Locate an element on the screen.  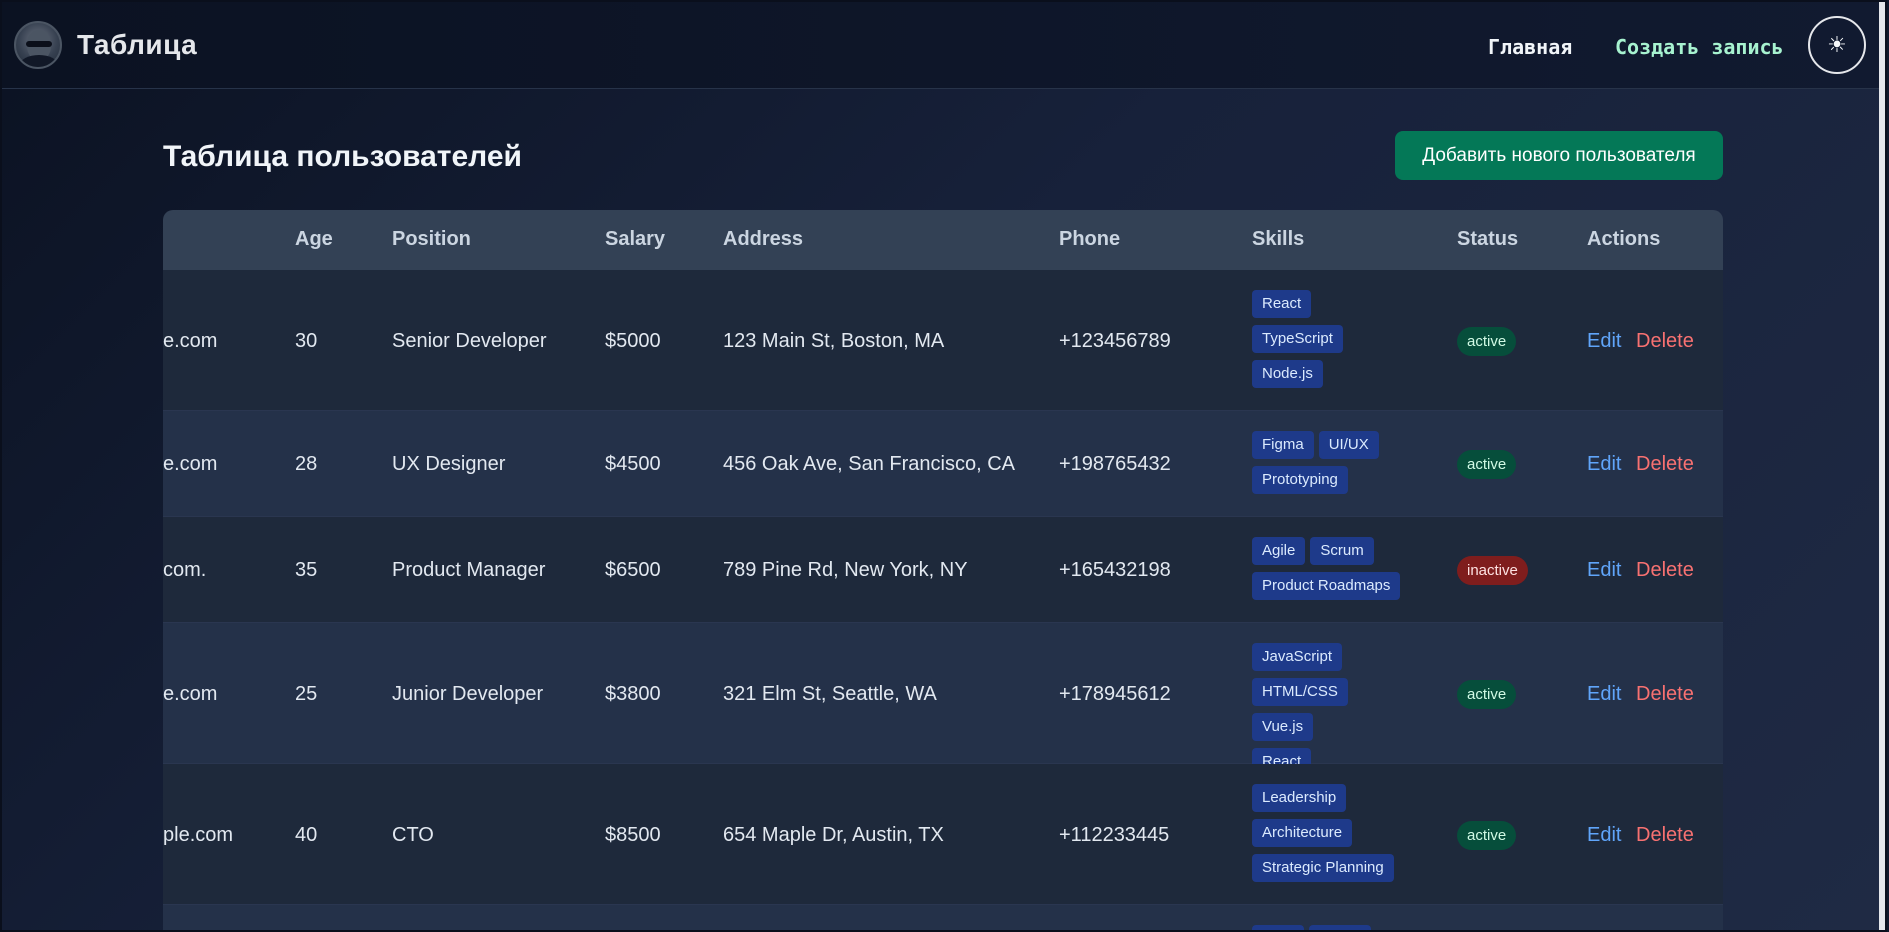
avatar is located at coordinates (38, 45).